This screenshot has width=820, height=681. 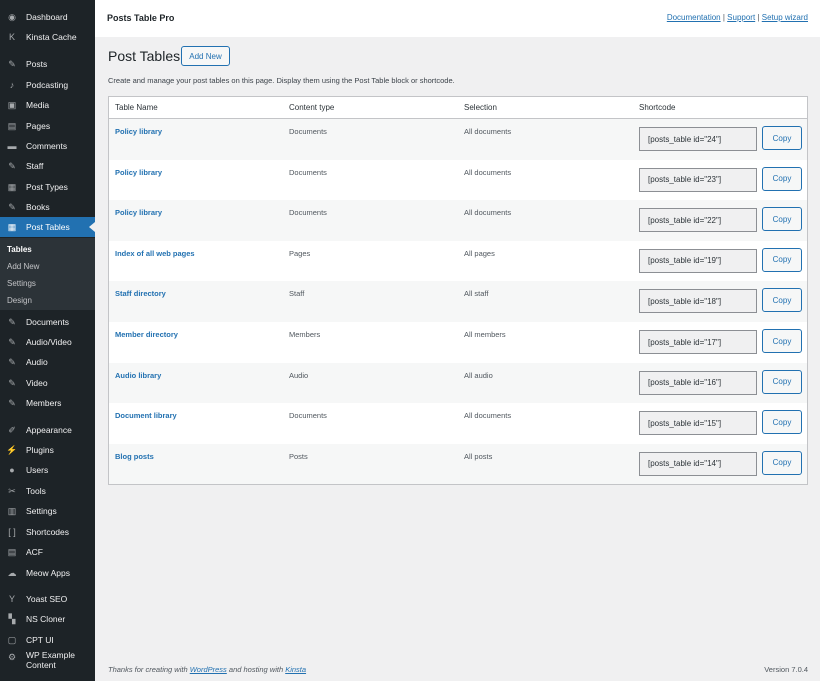 What do you see at coordinates (40, 640) in the screenshot?
I see `sidebar-item-label: CPT UI` at bounding box center [40, 640].